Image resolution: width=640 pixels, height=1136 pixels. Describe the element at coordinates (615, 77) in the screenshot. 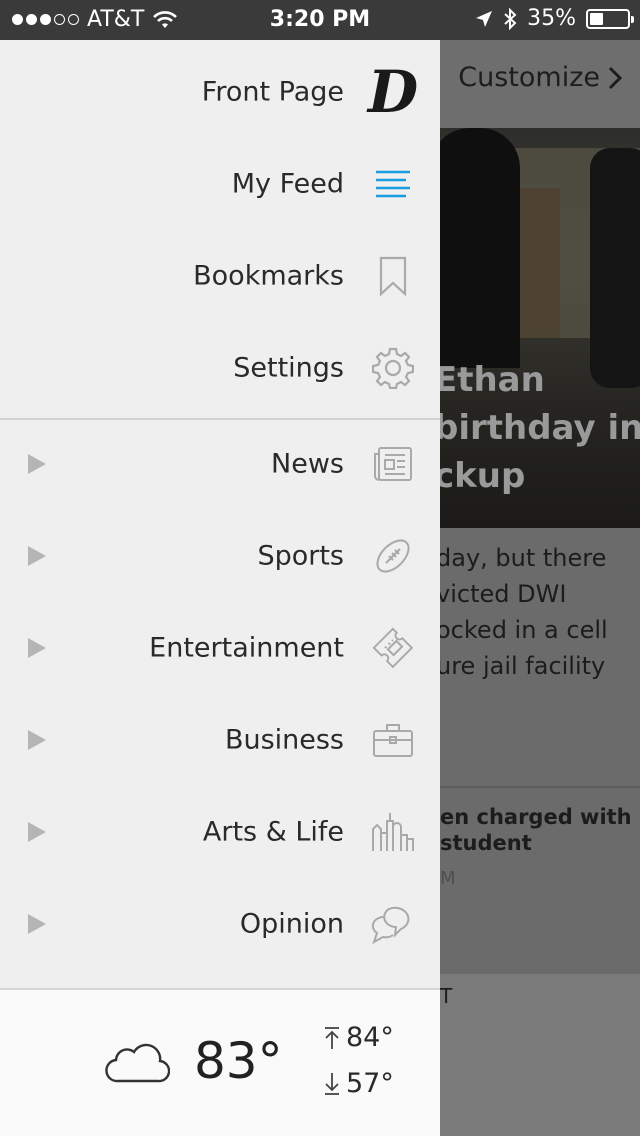

I see `chevron-right-icon` at that location.